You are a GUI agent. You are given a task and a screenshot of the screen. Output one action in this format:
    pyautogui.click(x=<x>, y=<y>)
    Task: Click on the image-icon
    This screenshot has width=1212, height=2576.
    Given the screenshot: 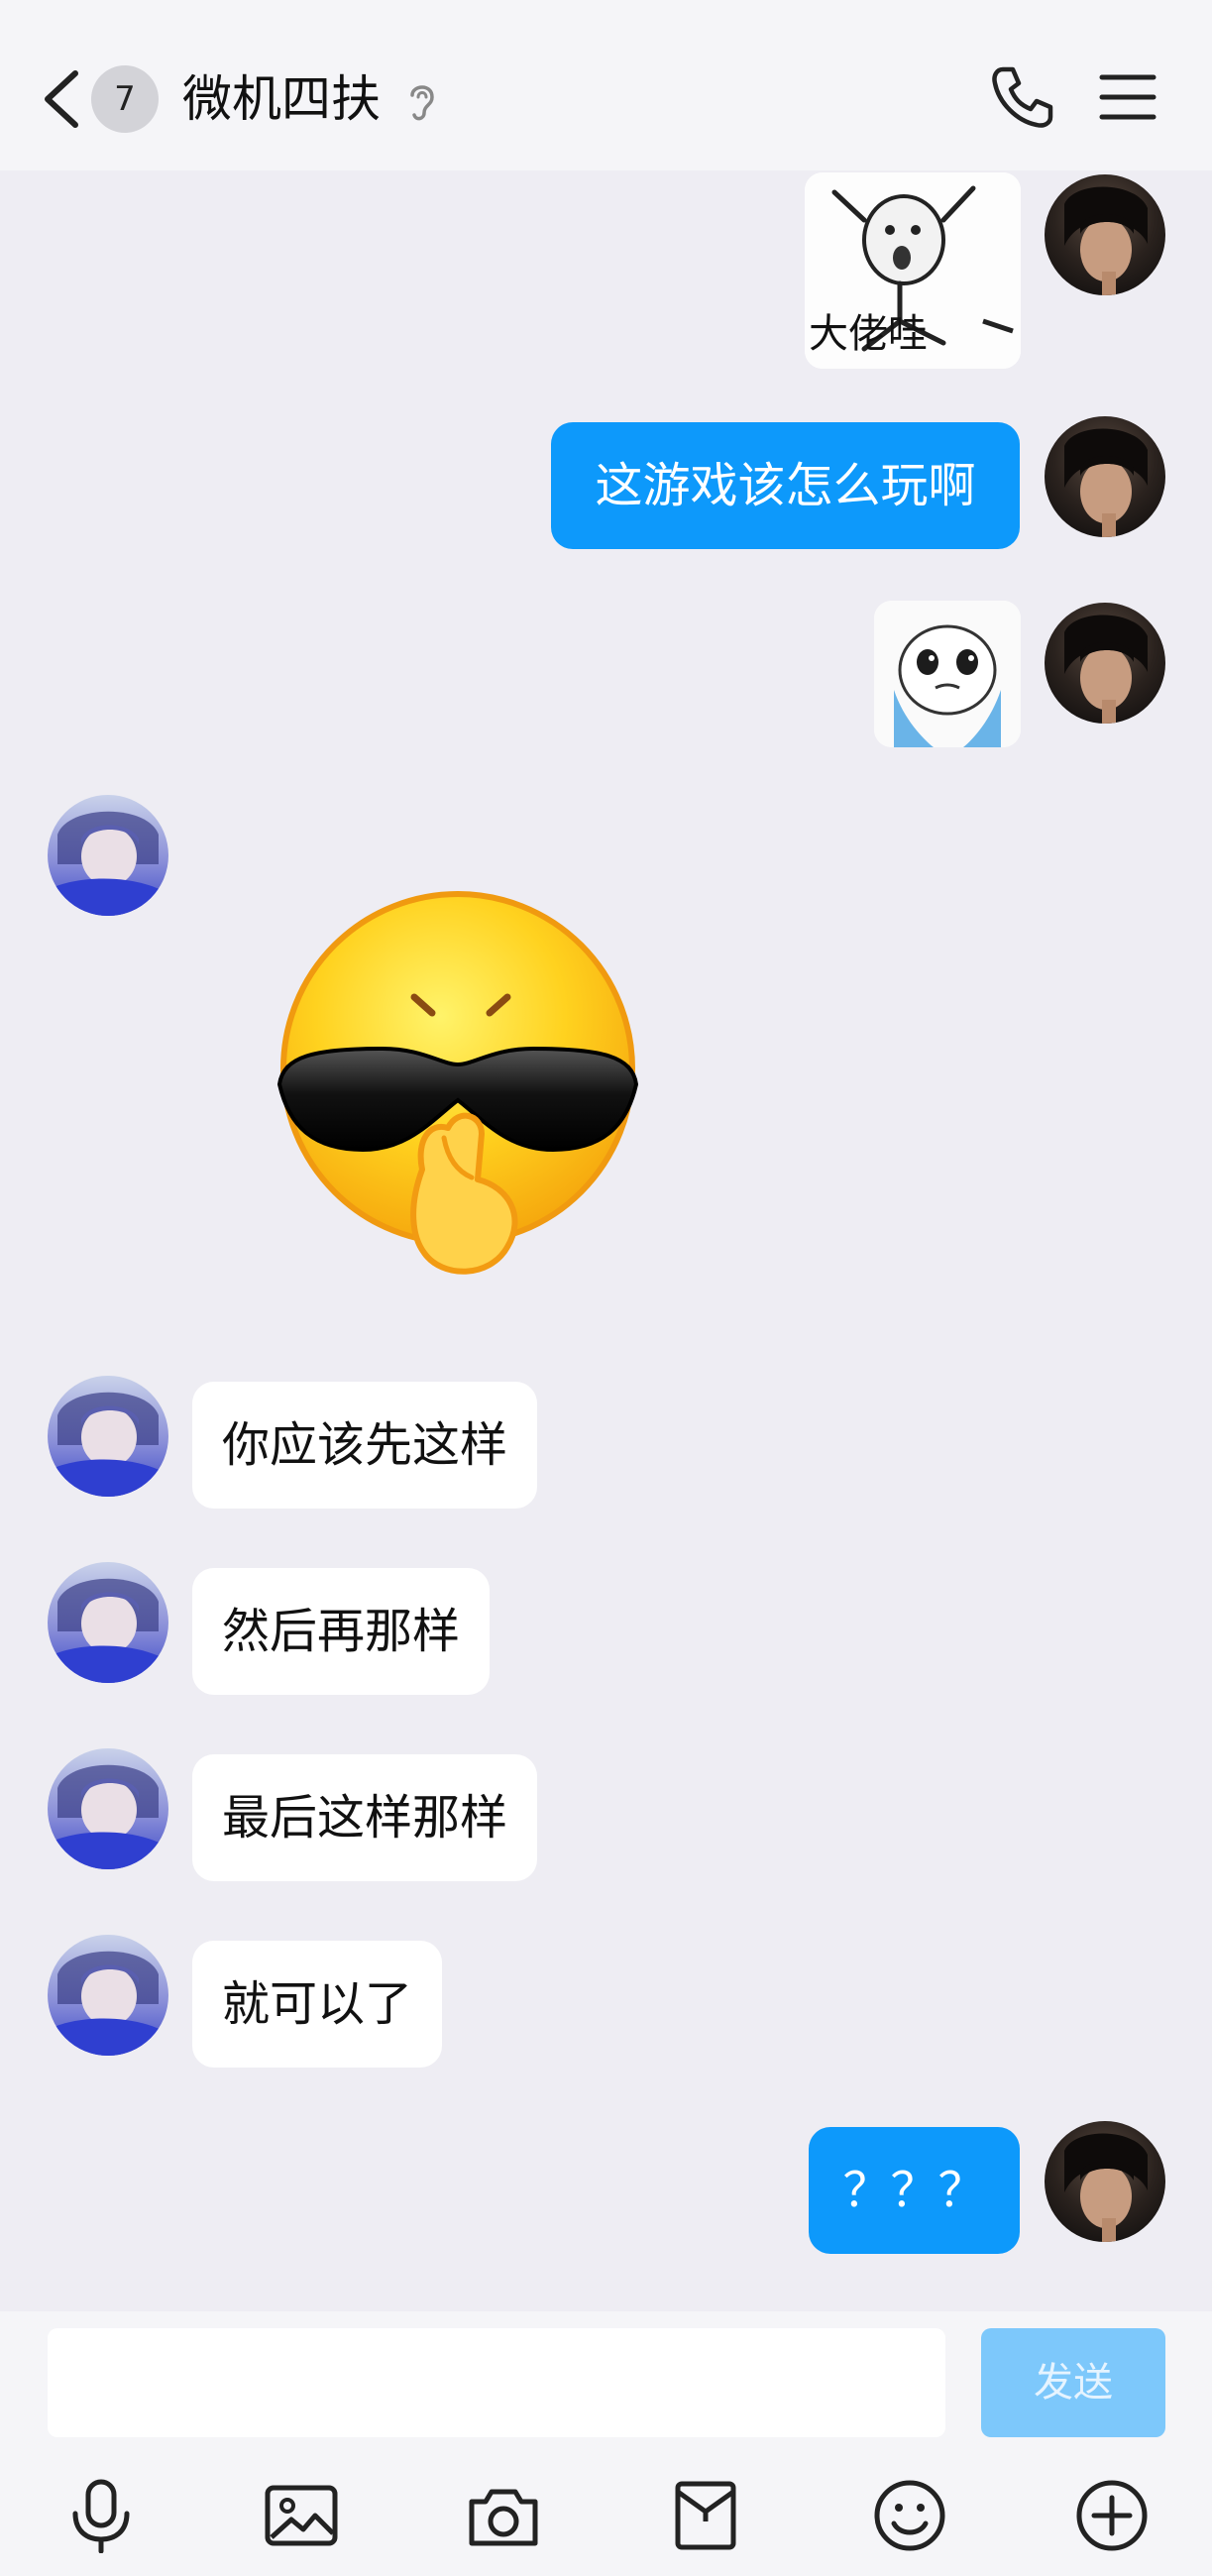 What is the action you would take?
    pyautogui.click(x=302, y=2515)
    